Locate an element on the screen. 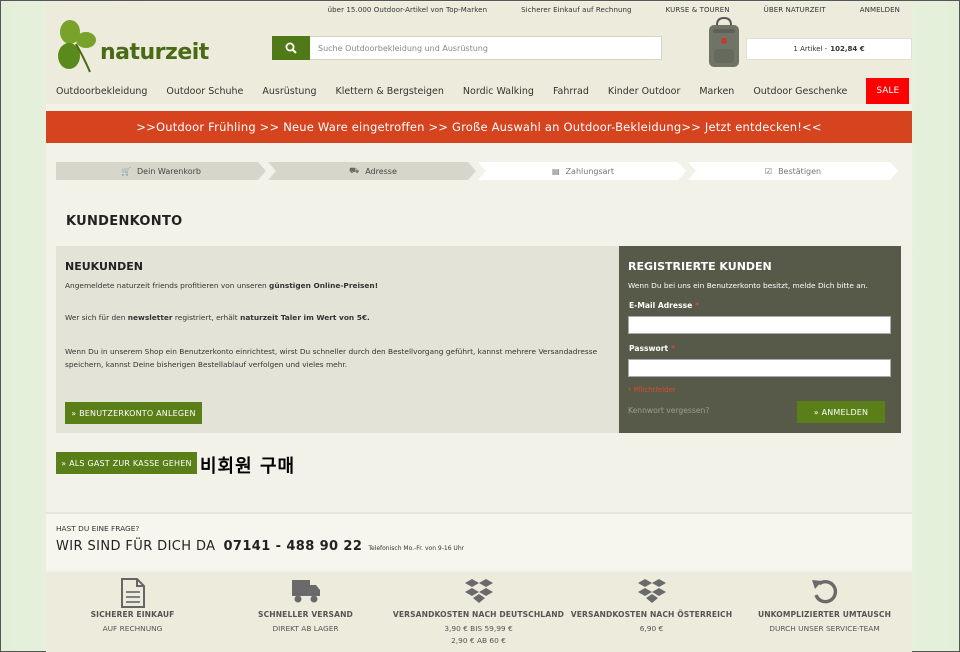 This screenshot has width=960, height=652. password-field is located at coordinates (759, 368).